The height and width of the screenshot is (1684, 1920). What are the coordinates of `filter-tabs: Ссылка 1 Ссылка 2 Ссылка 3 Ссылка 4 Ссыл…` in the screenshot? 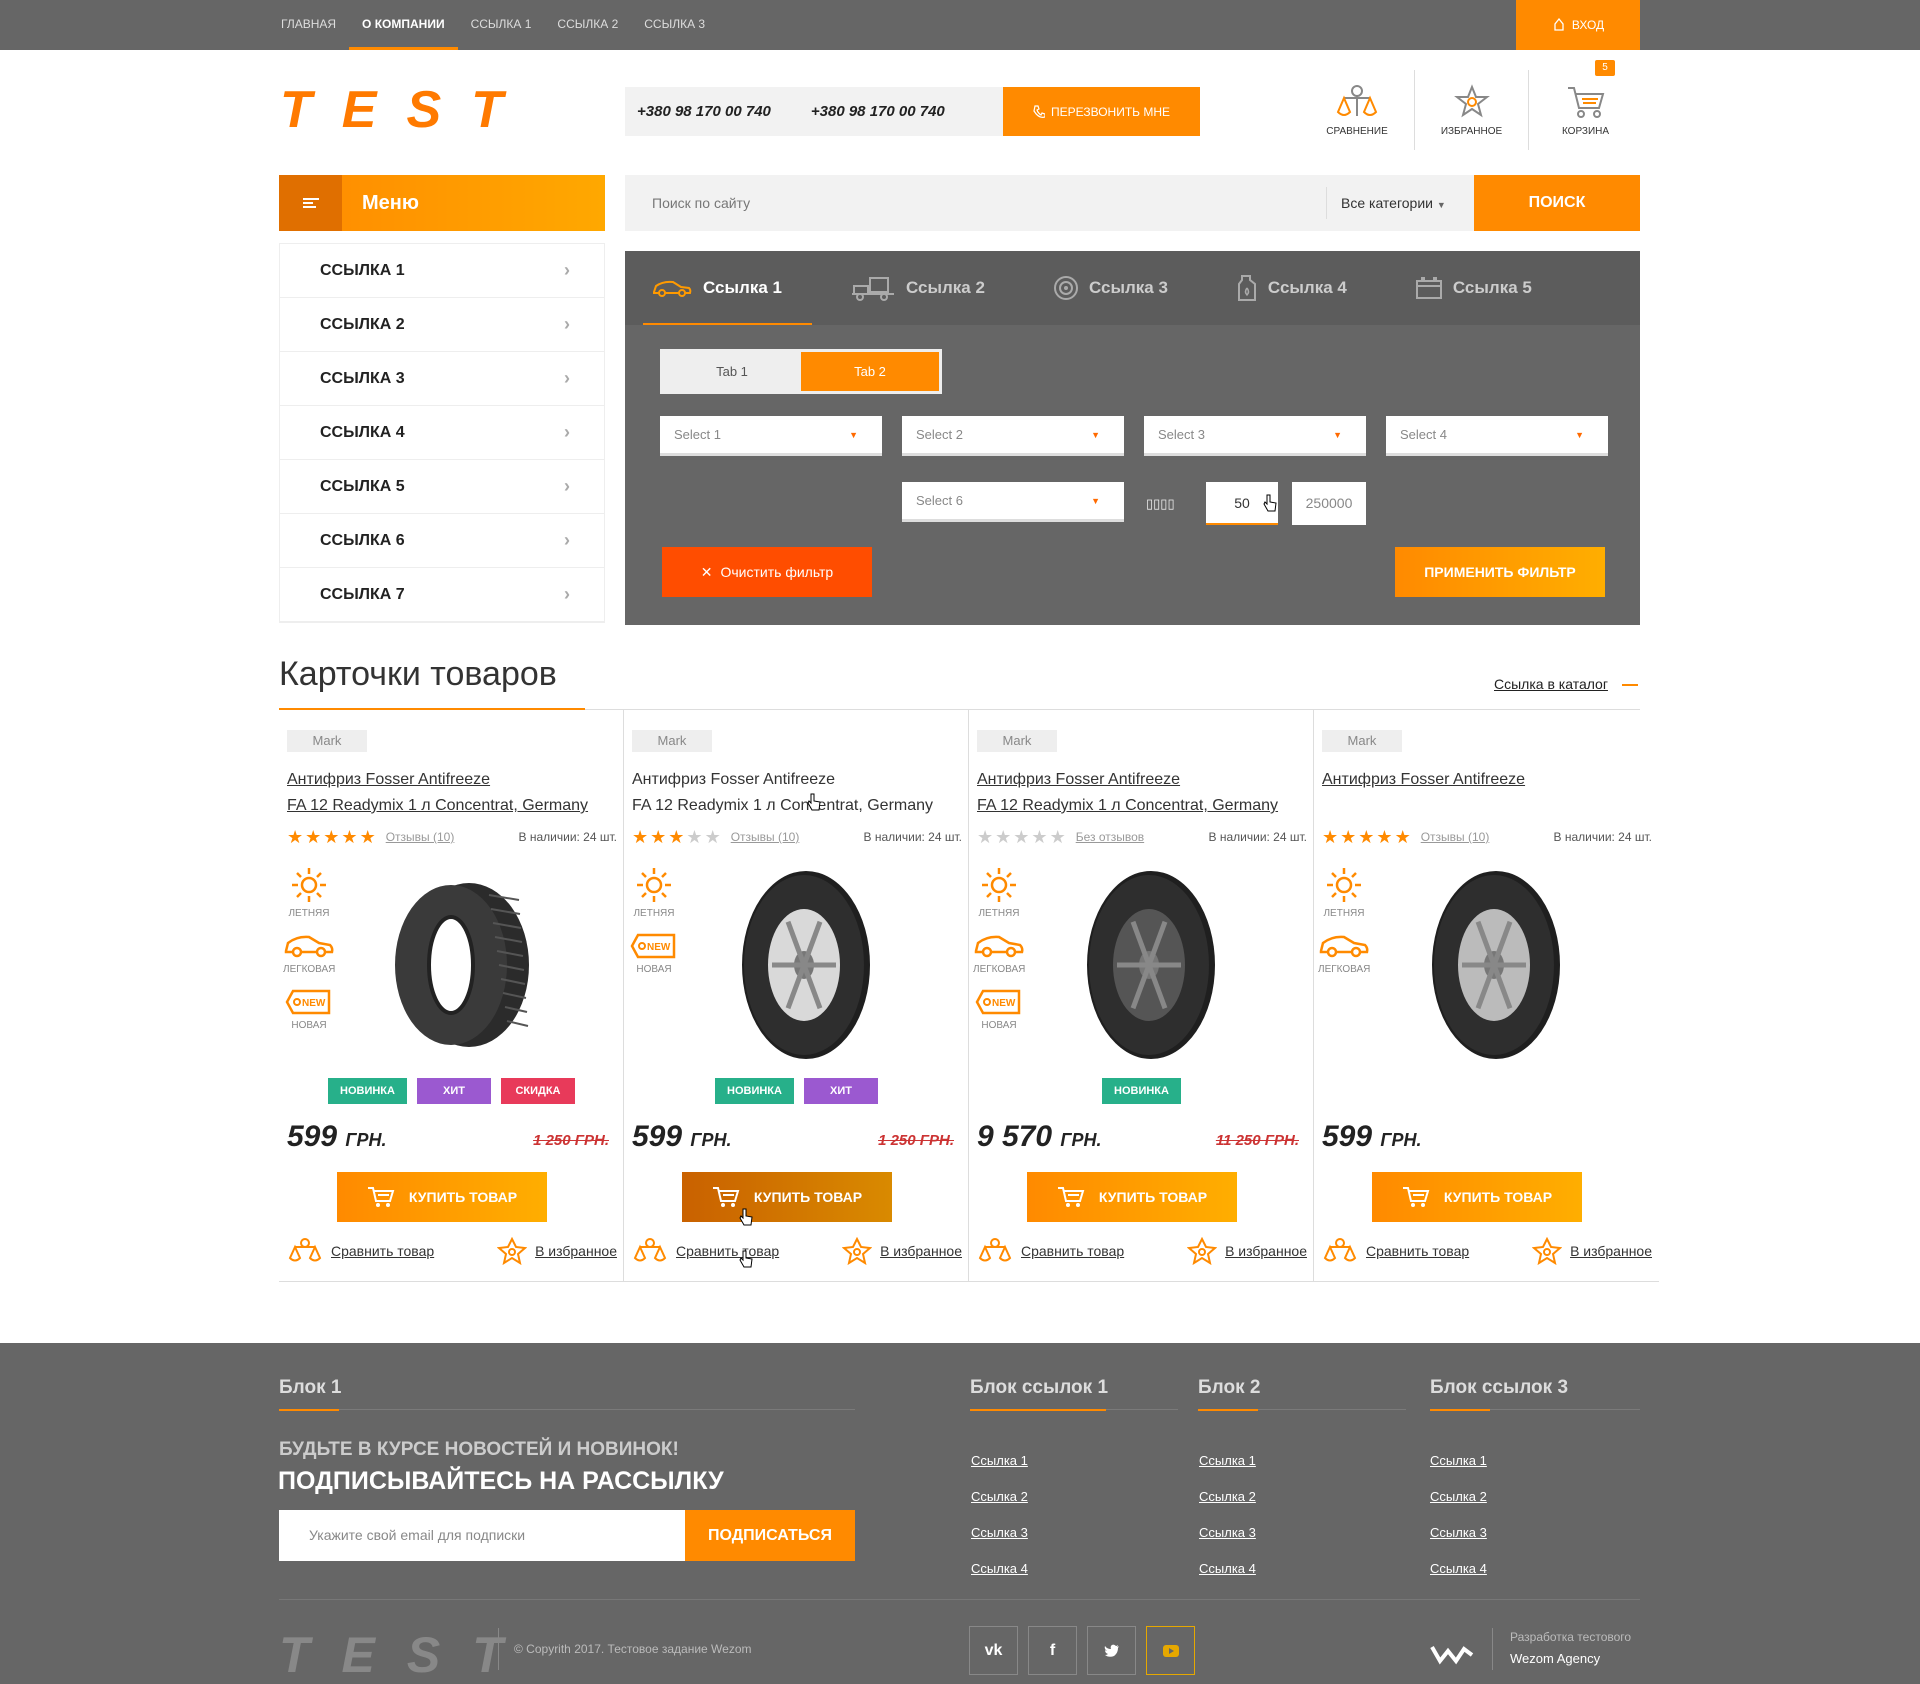 It's located at (1132, 288).